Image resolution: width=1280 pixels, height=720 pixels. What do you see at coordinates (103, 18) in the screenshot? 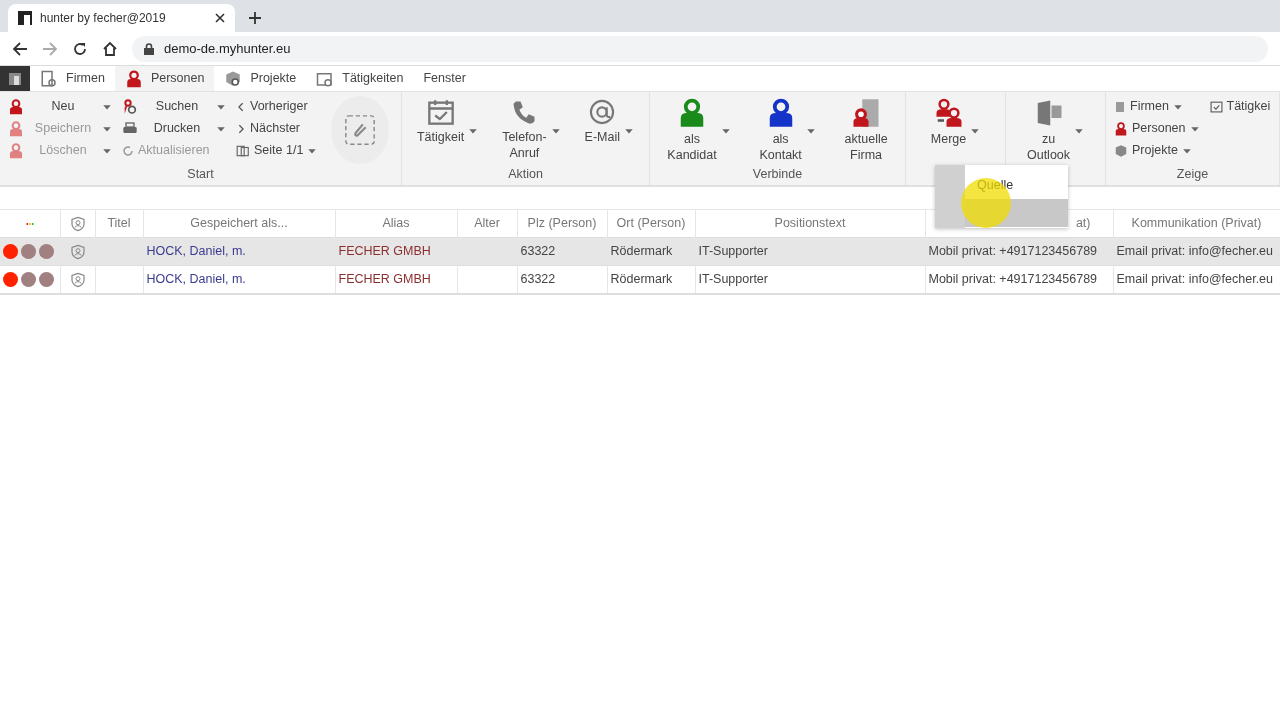
I see `tab-title: hunter by fecher@2019` at bounding box center [103, 18].